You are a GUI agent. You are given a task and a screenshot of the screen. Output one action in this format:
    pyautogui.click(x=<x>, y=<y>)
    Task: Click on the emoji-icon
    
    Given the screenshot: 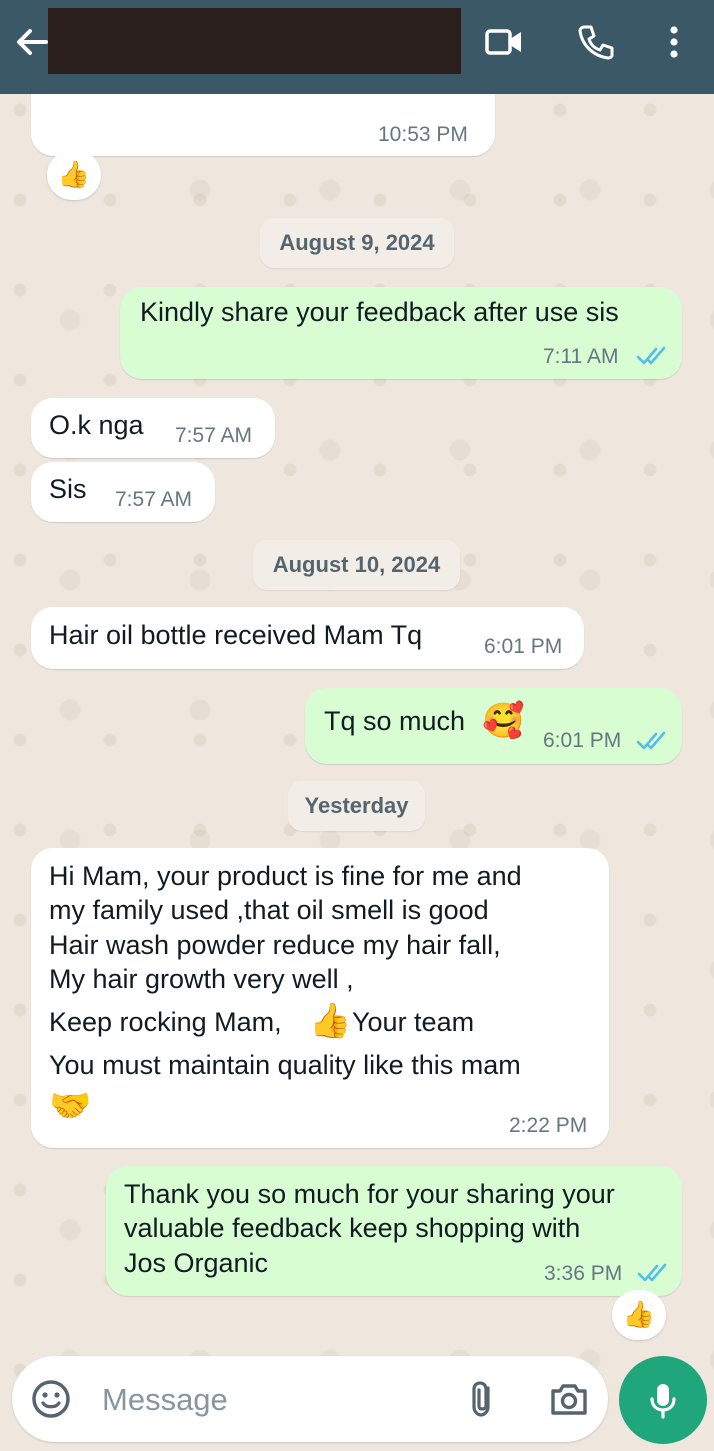 What is the action you would take?
    pyautogui.click(x=51, y=1399)
    